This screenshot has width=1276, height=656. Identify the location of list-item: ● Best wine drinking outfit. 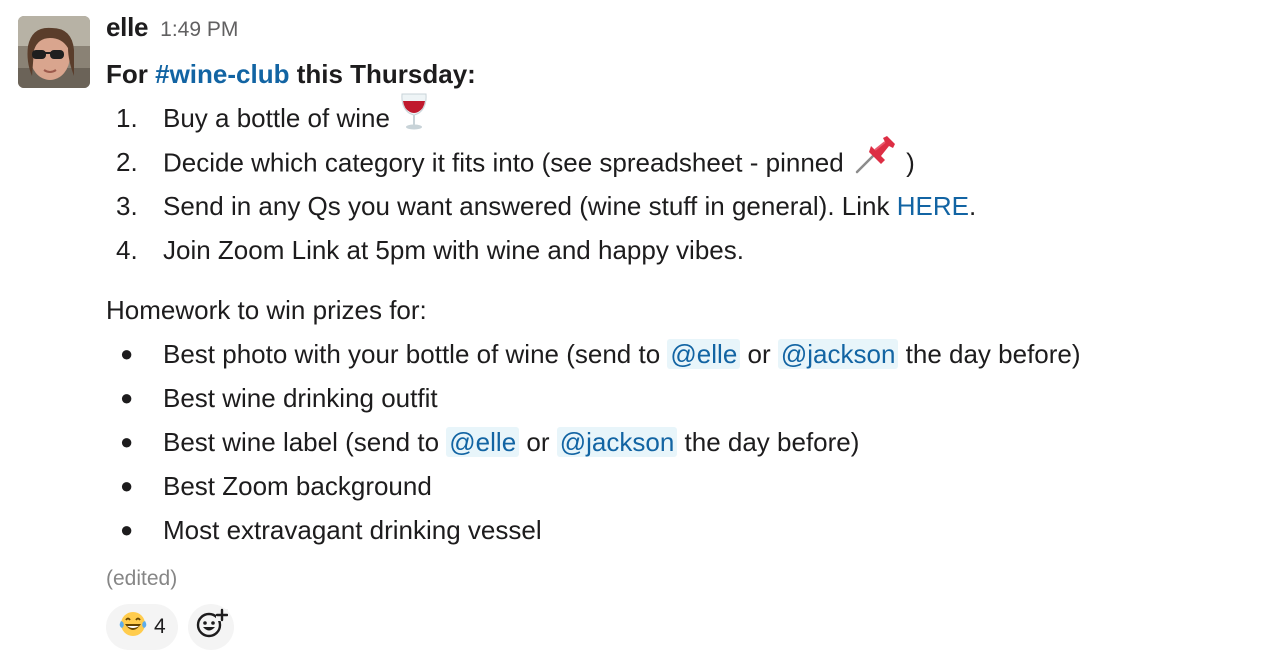
(681, 398).